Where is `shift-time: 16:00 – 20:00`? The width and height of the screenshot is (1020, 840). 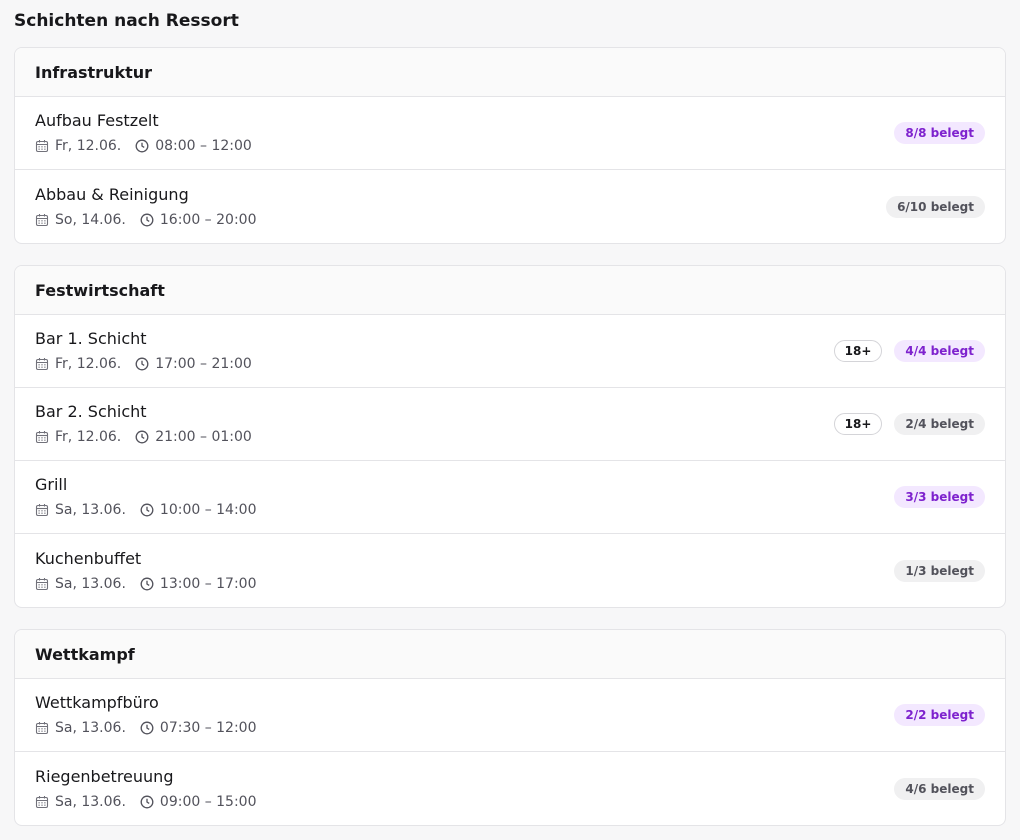
shift-time: 16:00 – 20:00 is located at coordinates (198, 220).